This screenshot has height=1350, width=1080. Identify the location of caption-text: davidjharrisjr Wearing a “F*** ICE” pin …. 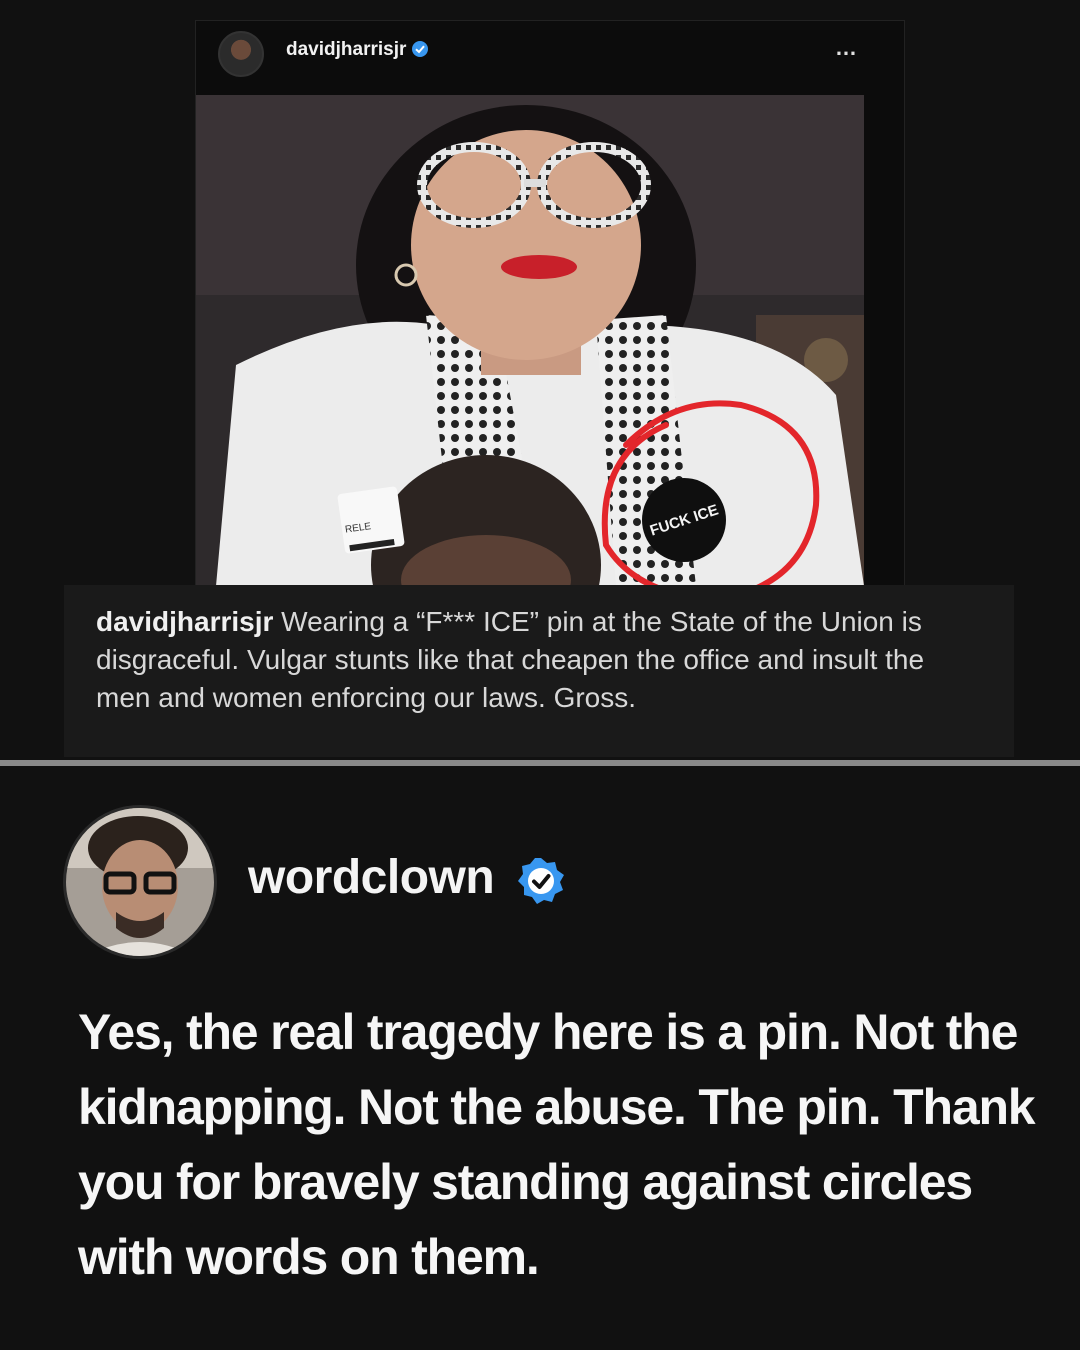
(536, 660).